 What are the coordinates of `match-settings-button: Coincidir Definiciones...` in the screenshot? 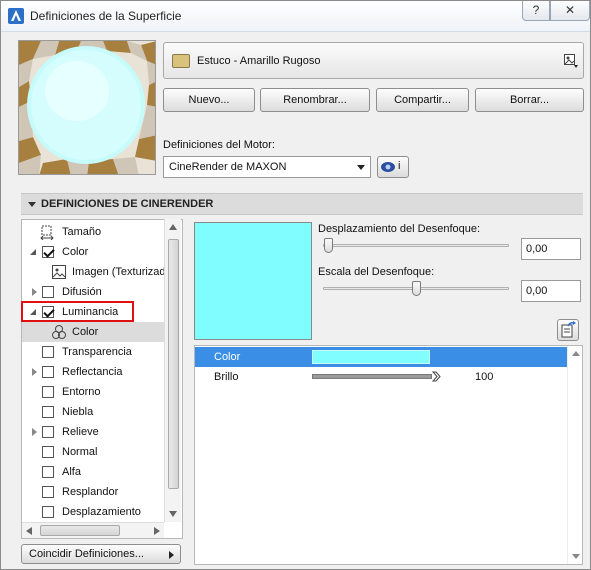 It's located at (101, 554).